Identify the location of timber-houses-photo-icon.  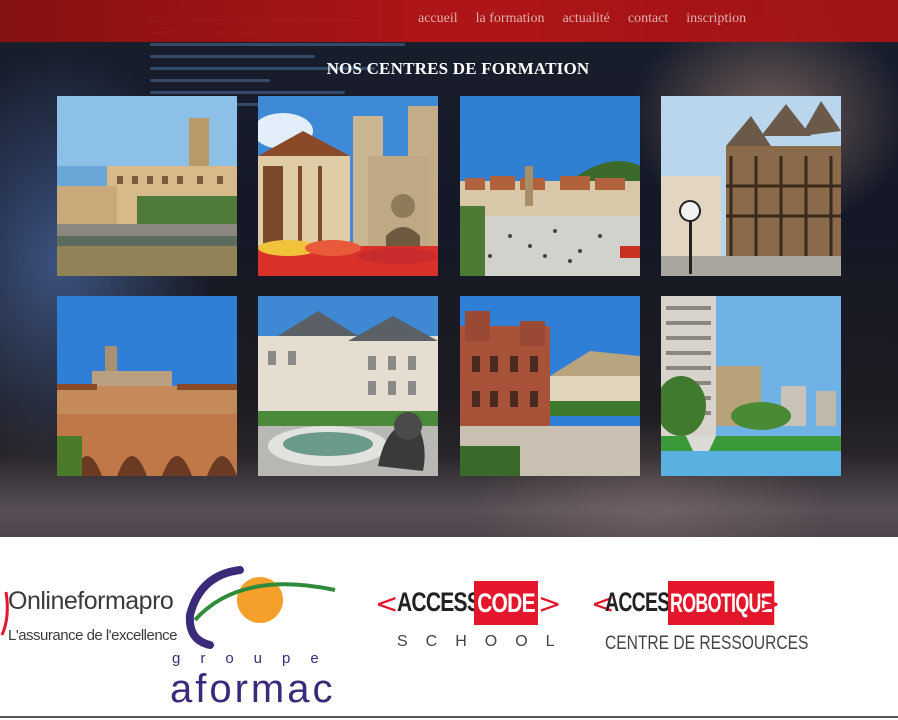
(751, 186).